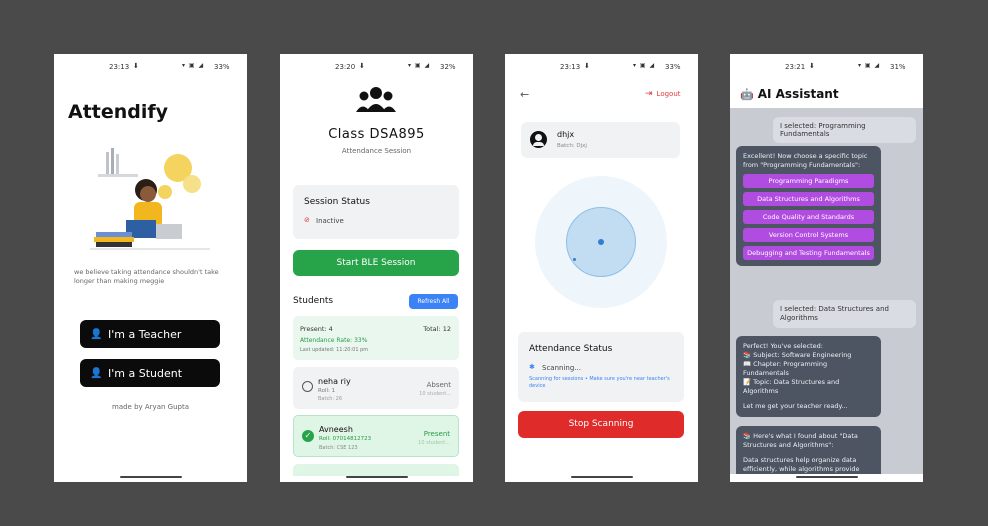 The image size is (988, 526). What do you see at coordinates (747, 94) in the screenshot?
I see `robot-icon: 🤖` at bounding box center [747, 94].